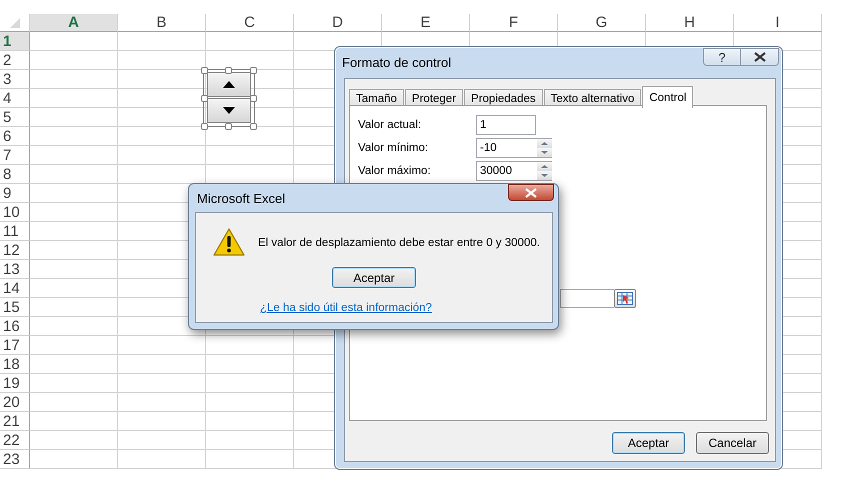 The width and height of the screenshot is (851, 485). I want to click on window-title: Microsoft Excel, so click(241, 198).